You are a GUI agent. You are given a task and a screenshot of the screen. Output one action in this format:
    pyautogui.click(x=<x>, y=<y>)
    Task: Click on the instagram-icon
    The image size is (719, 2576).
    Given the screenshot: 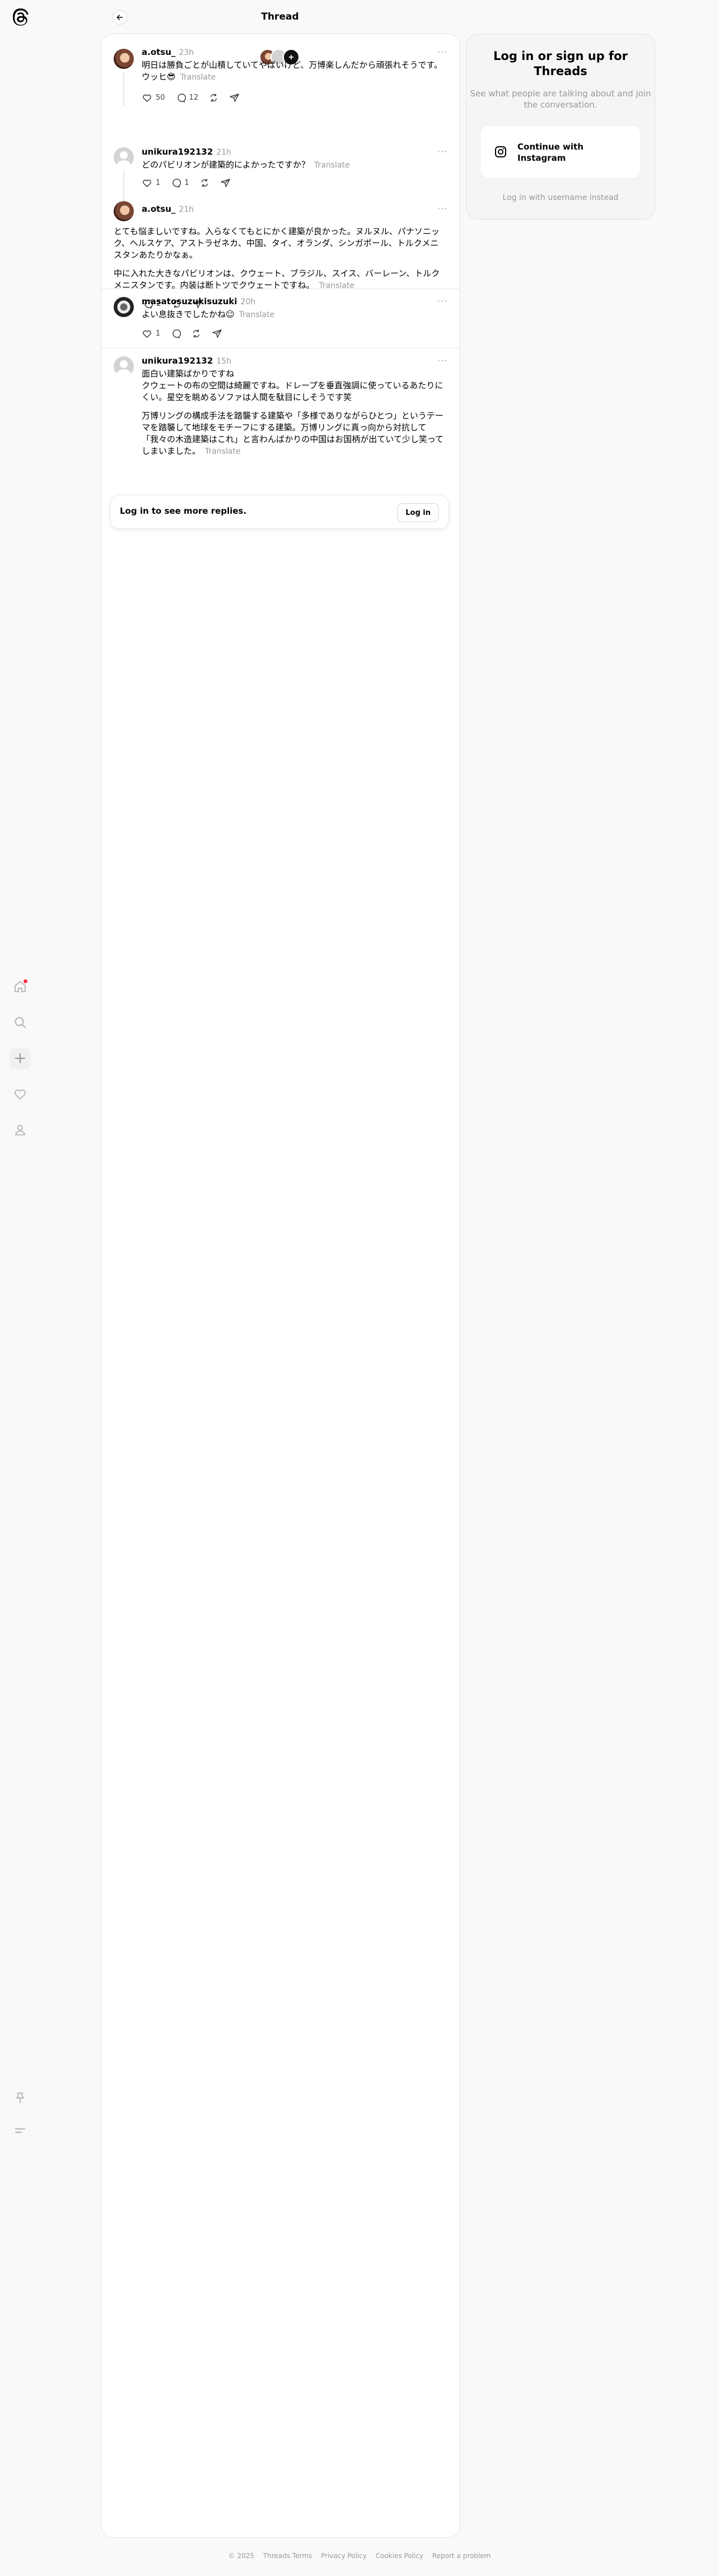 What is the action you would take?
    pyautogui.click(x=500, y=152)
    